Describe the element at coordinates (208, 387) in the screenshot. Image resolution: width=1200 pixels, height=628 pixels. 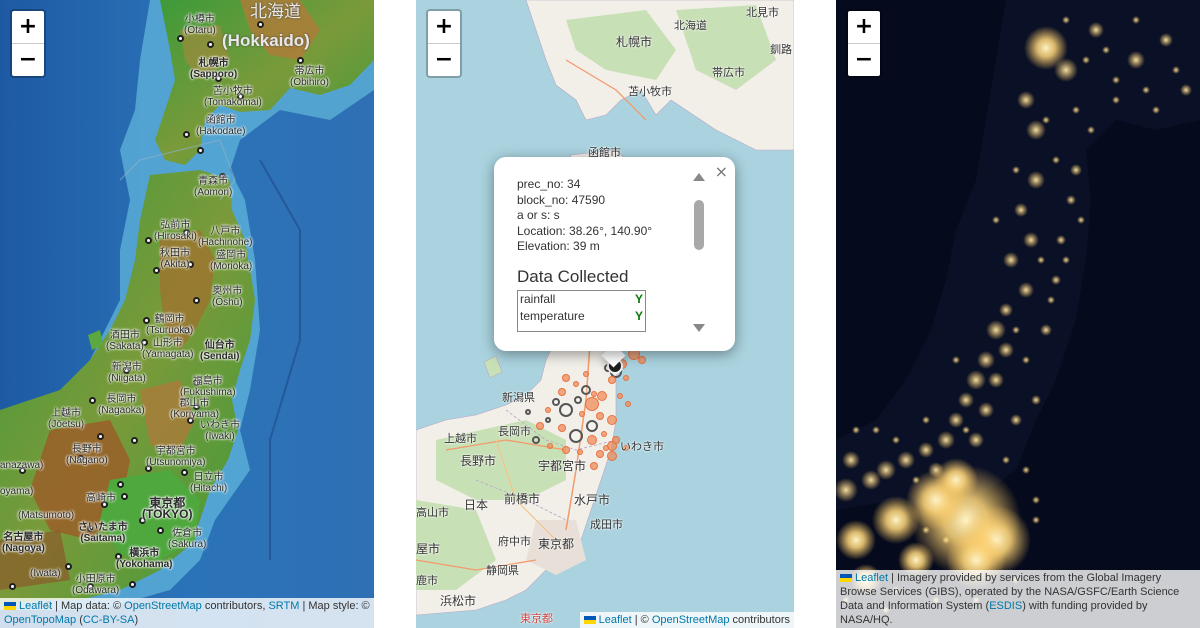
I see `label-fukushima: 福島市 (Fukushima)` at that location.